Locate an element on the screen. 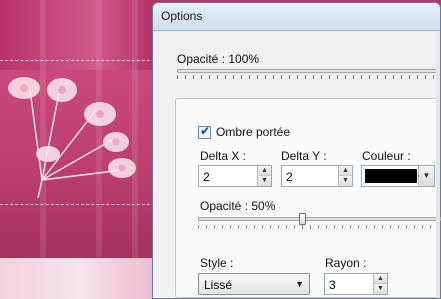 The height and width of the screenshot is (299, 441). canvas-bottom-strip is located at coordinates (80, 278).